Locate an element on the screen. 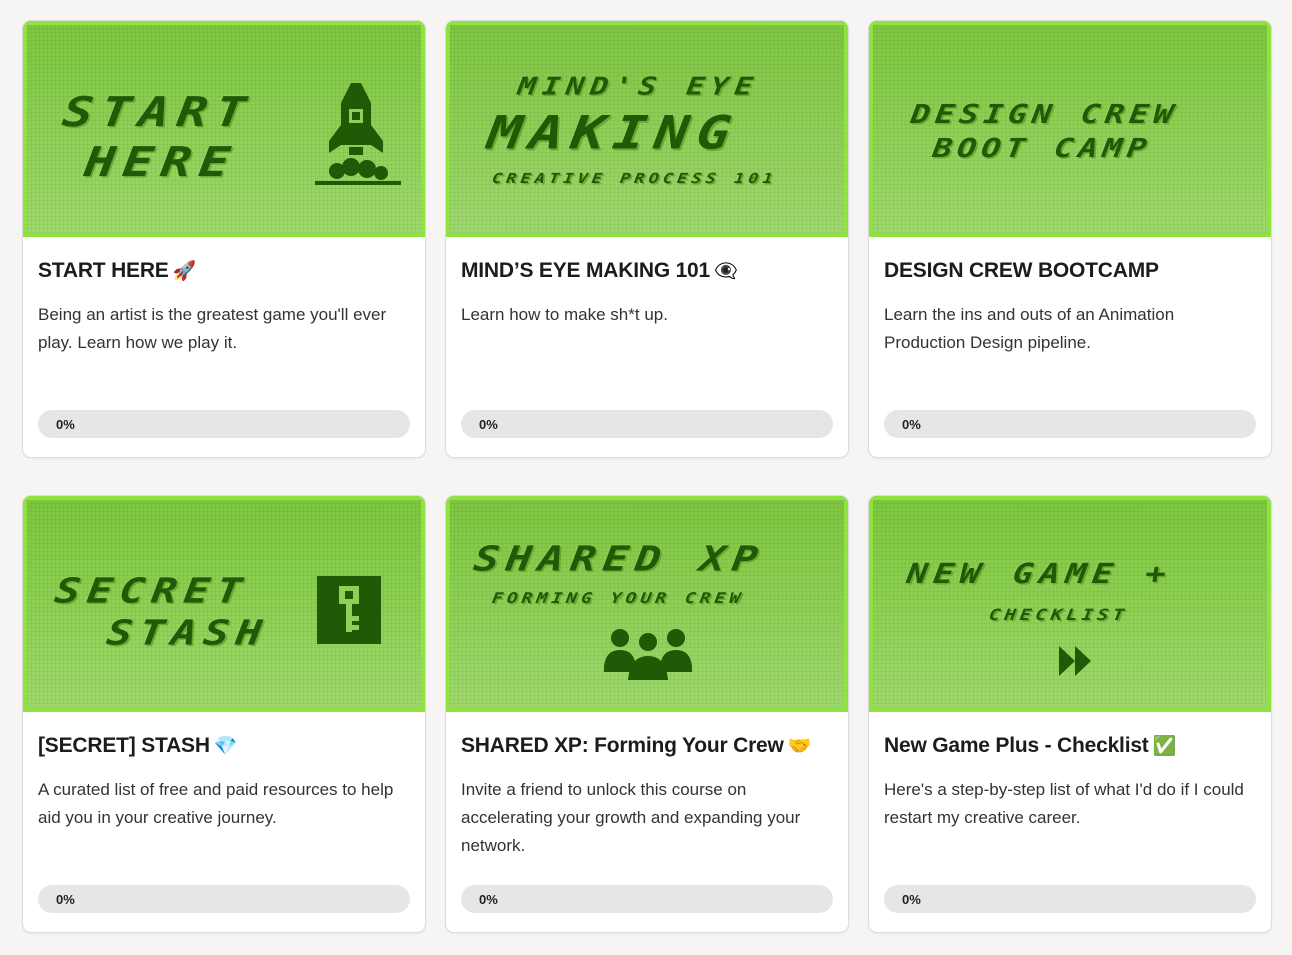 This screenshot has height=955, width=1292. rocket-icon is located at coordinates (358, 134).